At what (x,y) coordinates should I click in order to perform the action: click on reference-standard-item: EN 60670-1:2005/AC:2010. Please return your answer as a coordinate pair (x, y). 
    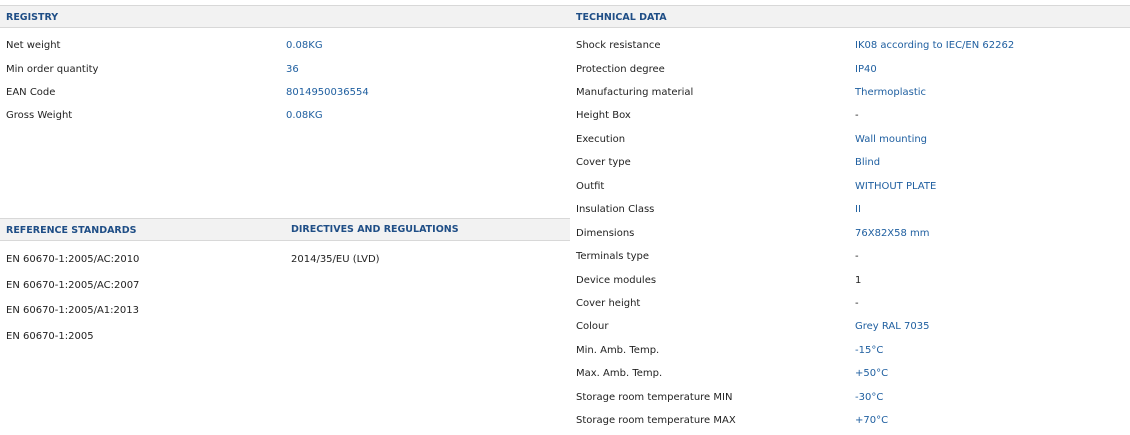
    Looking at the image, I should click on (73, 259).